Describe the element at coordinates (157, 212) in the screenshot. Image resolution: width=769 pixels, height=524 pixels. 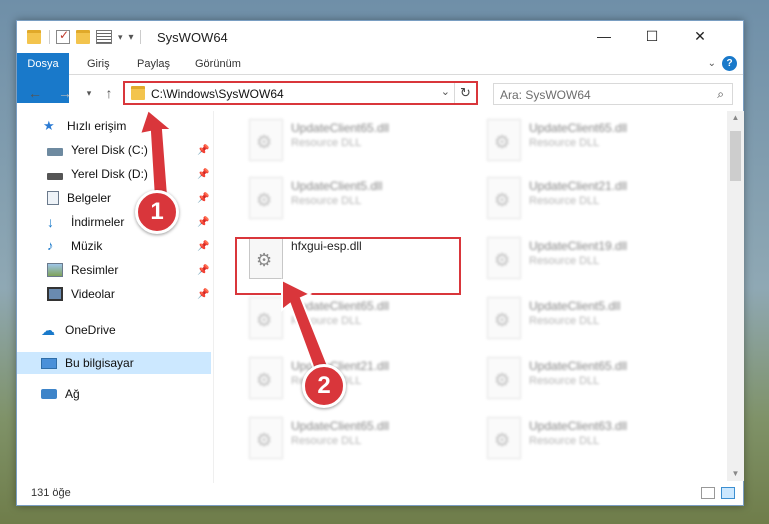
I see `step-badge-1: 1` at that location.